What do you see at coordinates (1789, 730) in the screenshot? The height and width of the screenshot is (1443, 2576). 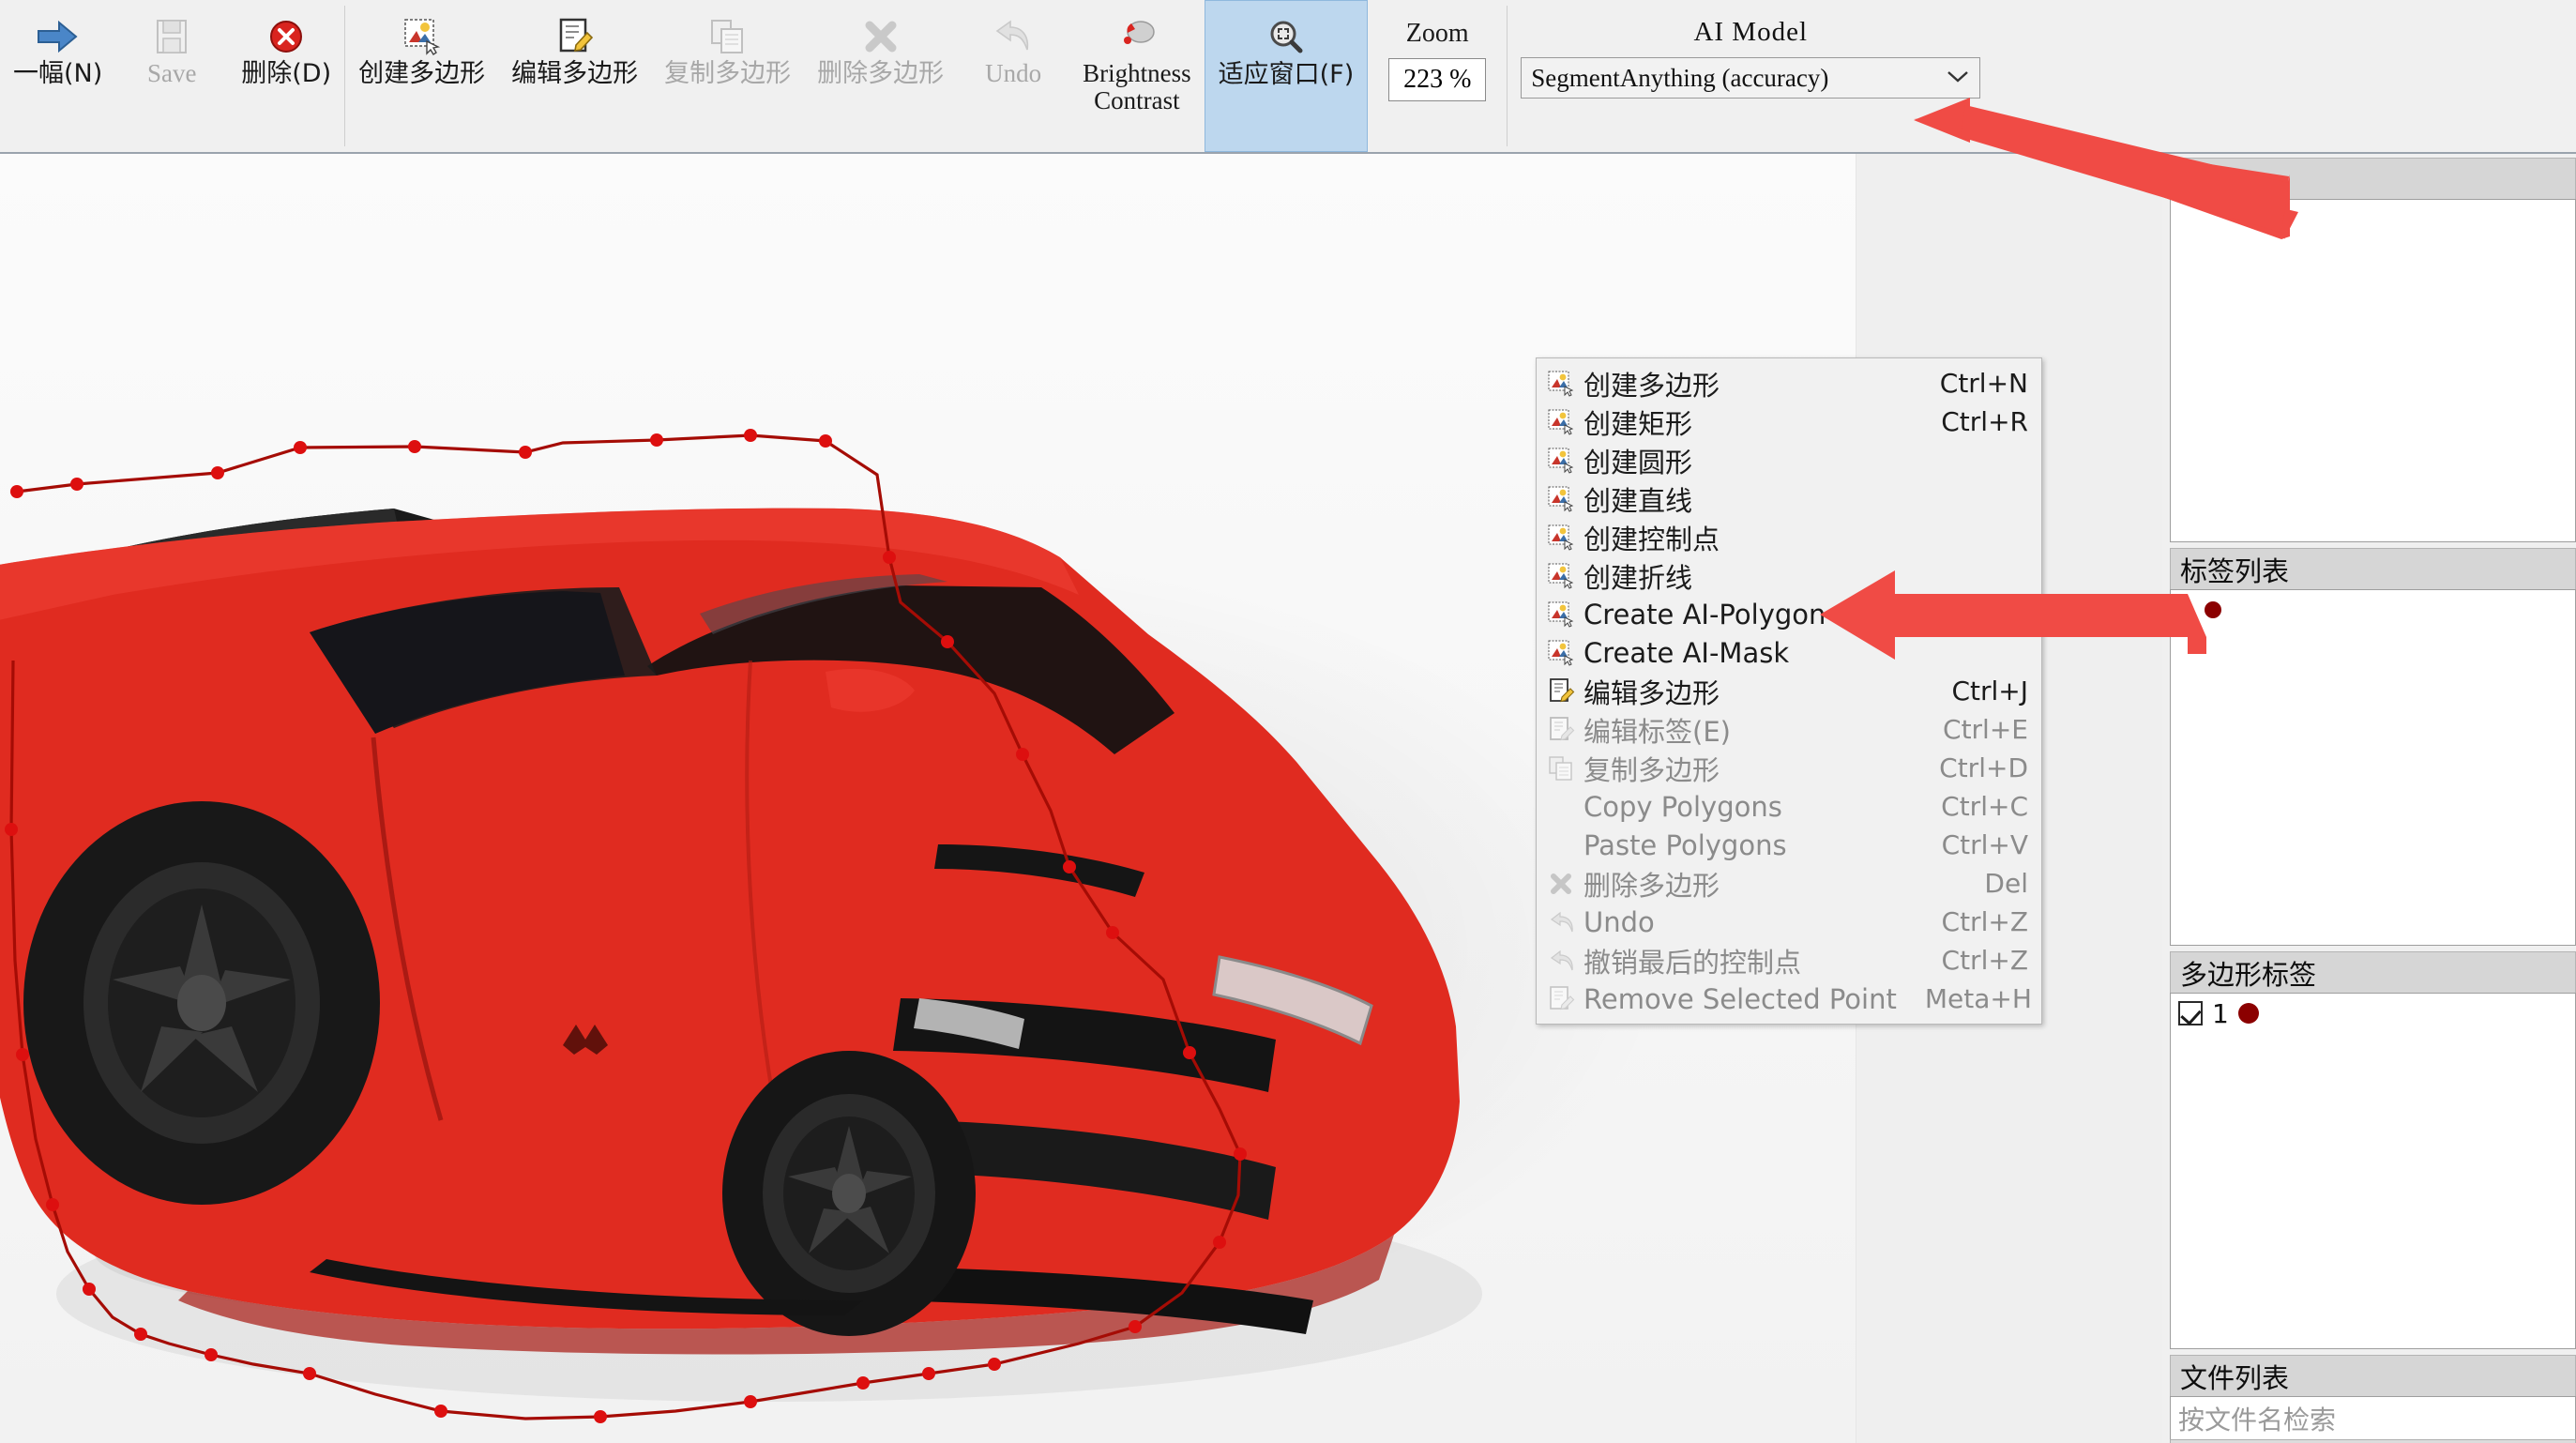 I see `menu-item-edit-label: 编辑标签(E) Ctrl+E` at bounding box center [1789, 730].